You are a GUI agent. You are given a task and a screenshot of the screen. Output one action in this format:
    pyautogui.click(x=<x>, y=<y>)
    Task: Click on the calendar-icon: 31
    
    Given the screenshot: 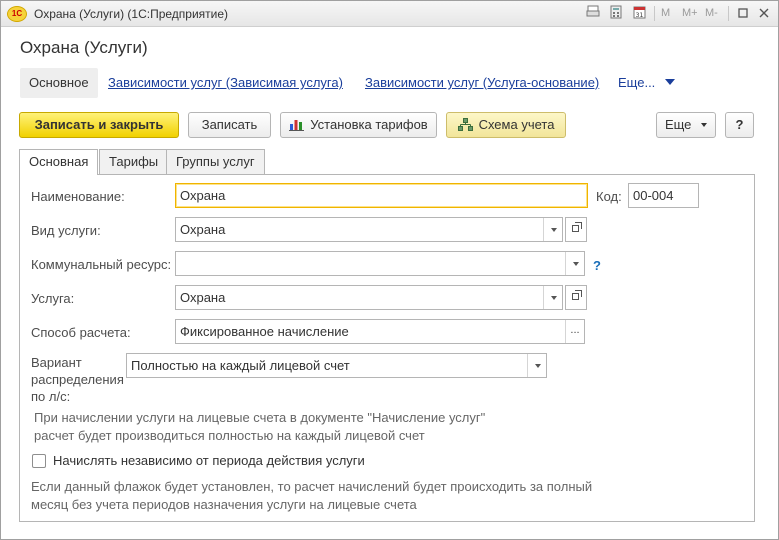 What is the action you would take?
    pyautogui.click(x=639, y=13)
    